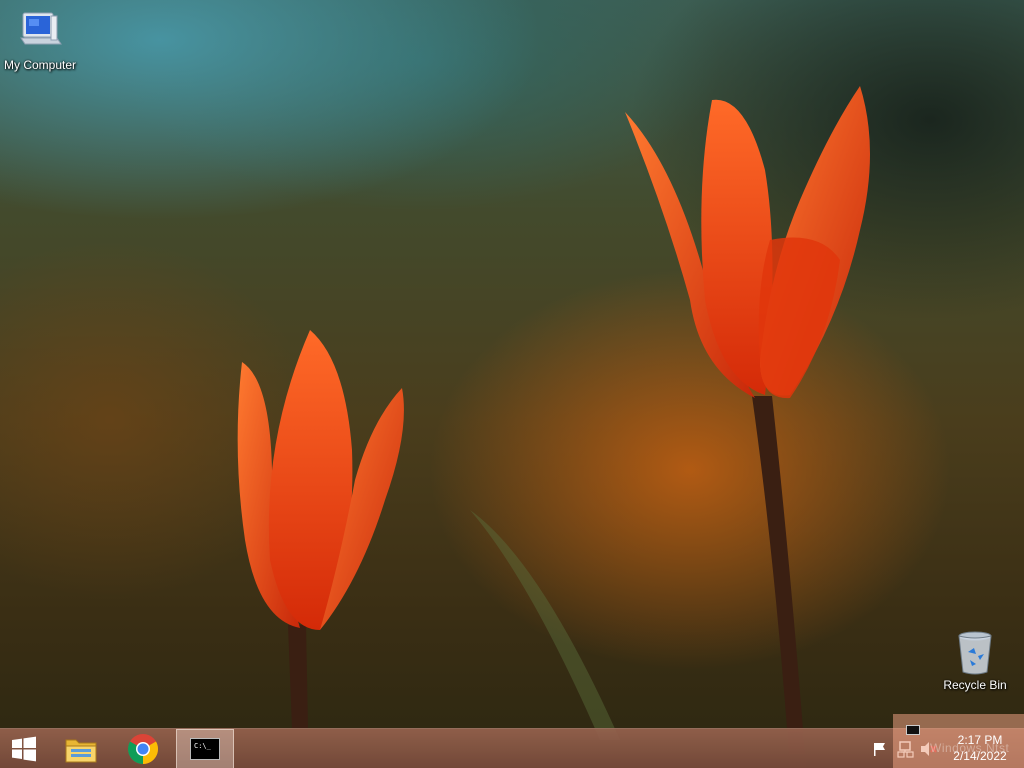 The width and height of the screenshot is (1024, 768). I want to click on taskbar-clock: 2:17 PM 2/14/2022, so click(980, 748).